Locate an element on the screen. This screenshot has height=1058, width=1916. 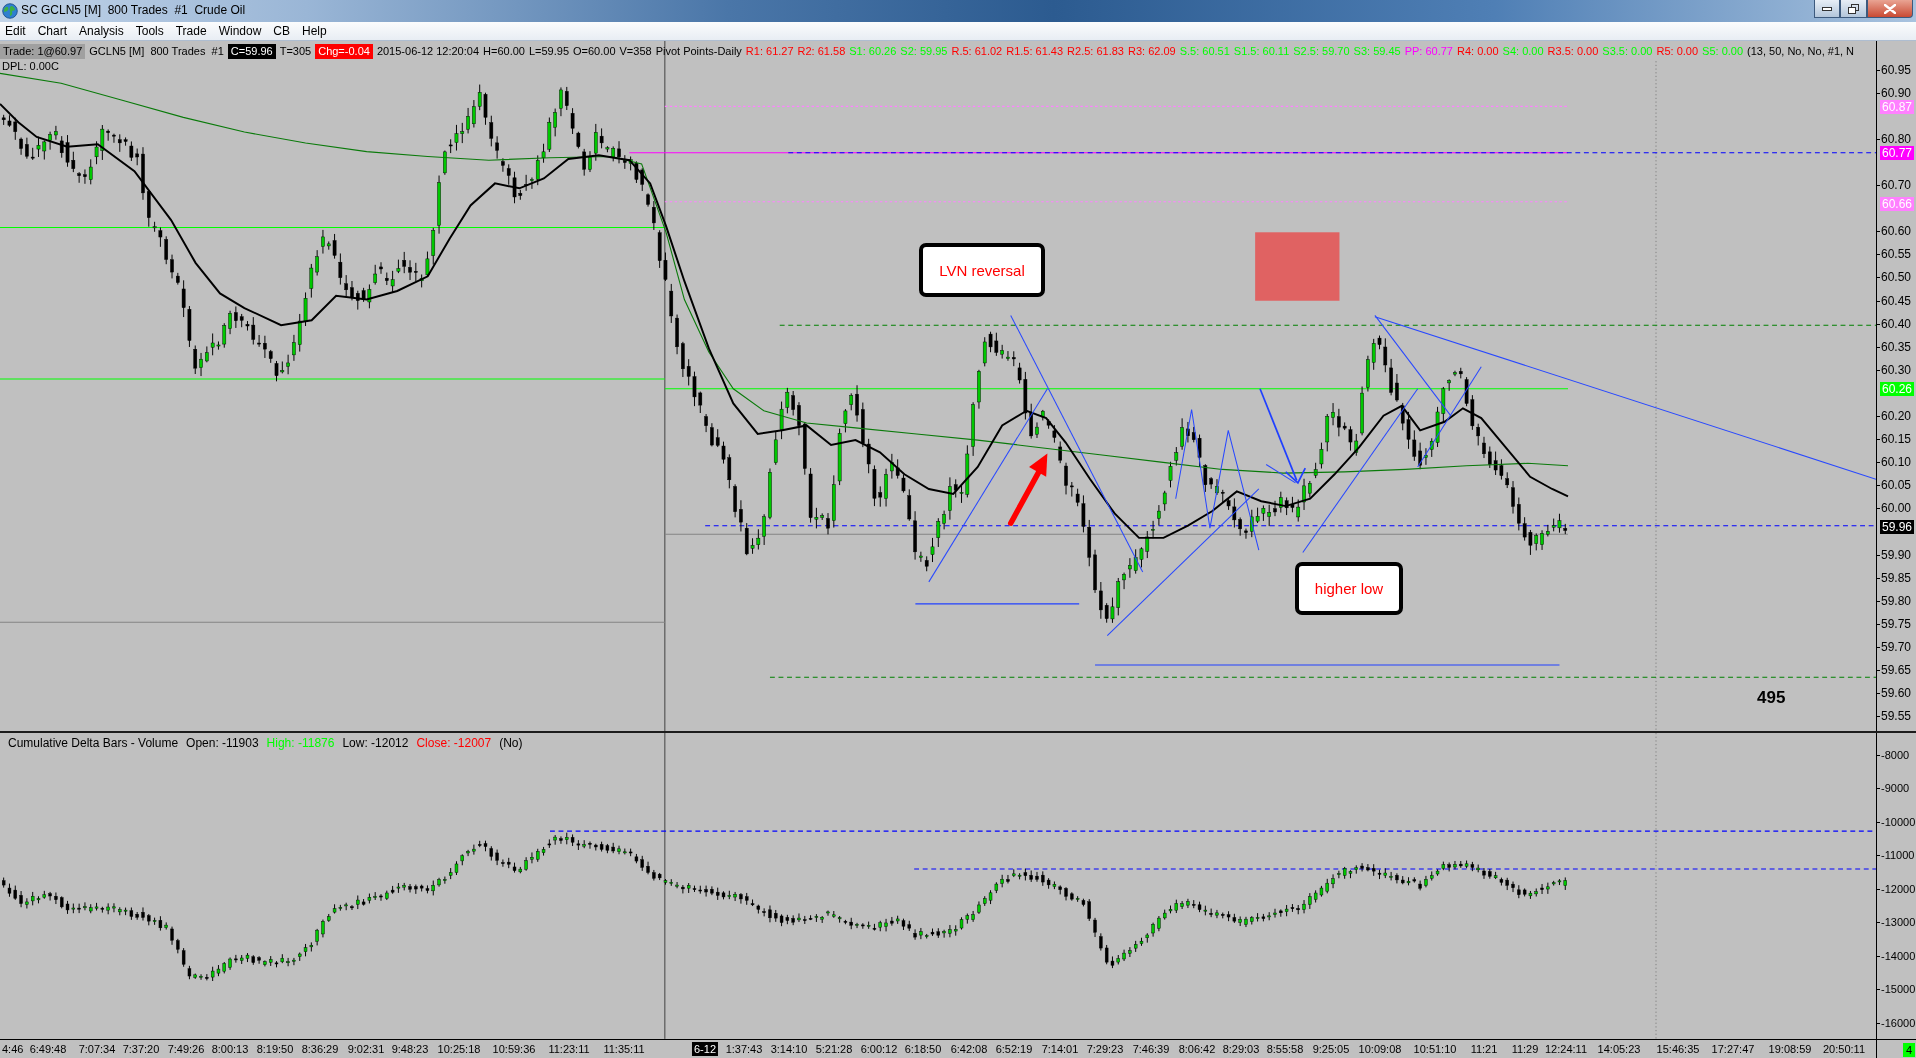
time-label: 11:29 is located at coordinates (1525, 1049).